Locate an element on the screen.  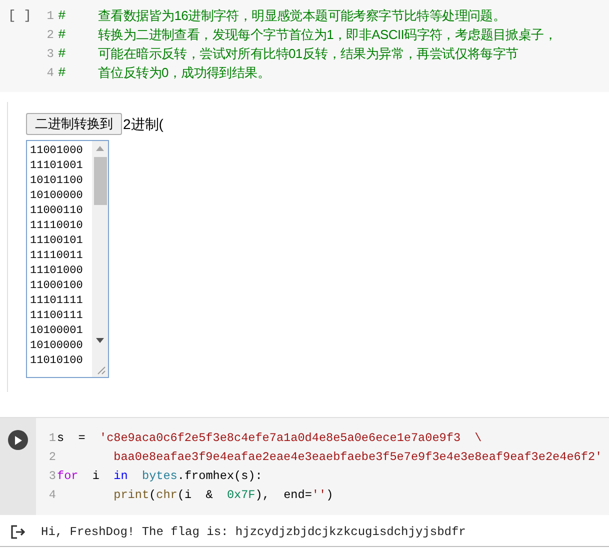
comment-text: 查看数据皆为16进制字符，明显感觉本题可能考察字节比特等处理问题。 is located at coordinates (302, 15).